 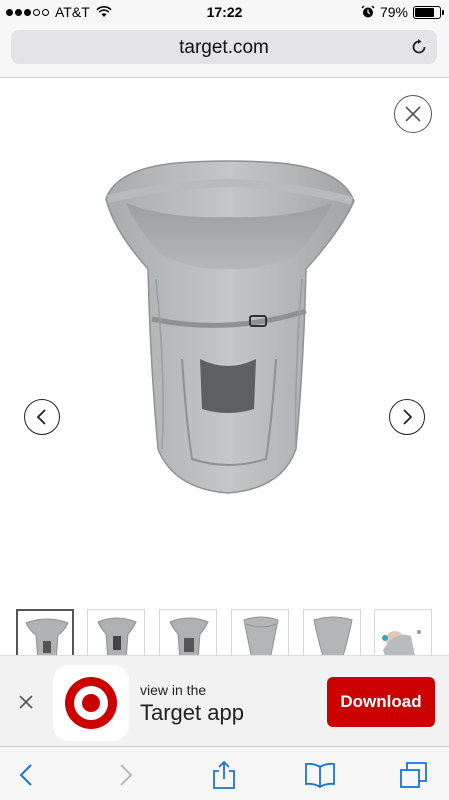 I want to click on banner-title: Target app, so click(x=192, y=712).